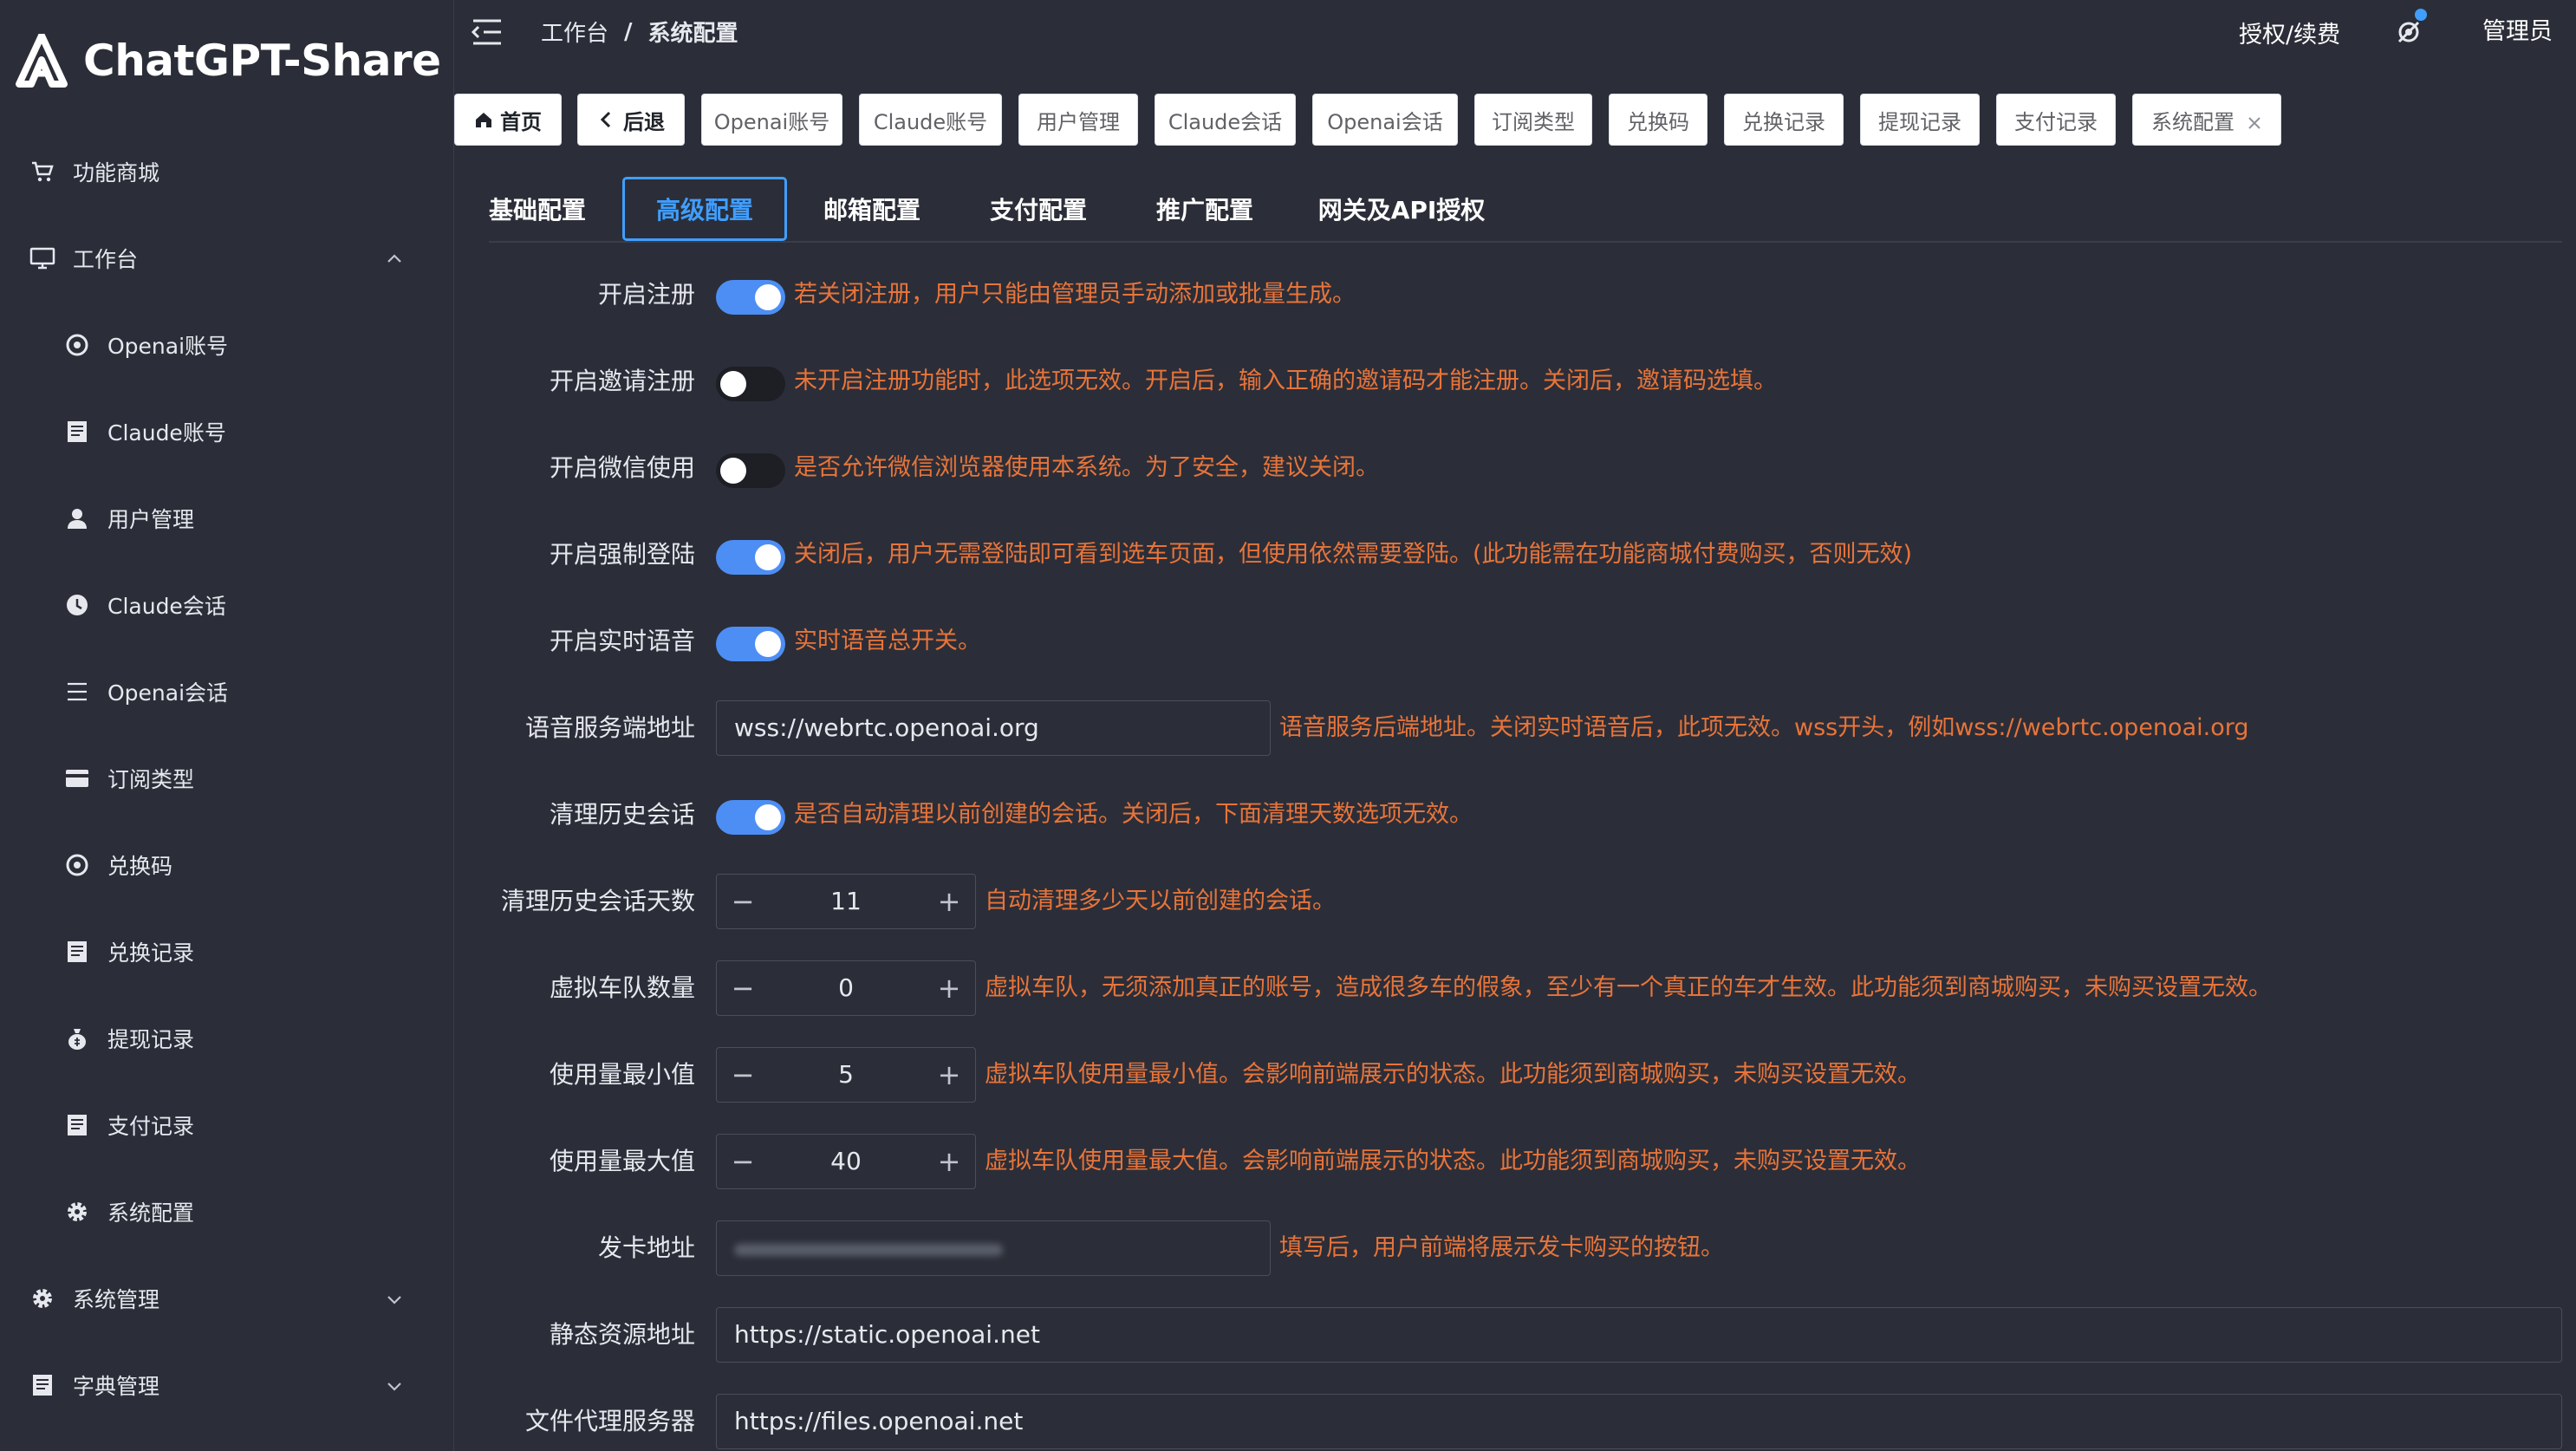 This screenshot has height=1451, width=2576. Describe the element at coordinates (771, 120) in the screenshot. I see `tag-openai-accounts: Openai账号` at that location.